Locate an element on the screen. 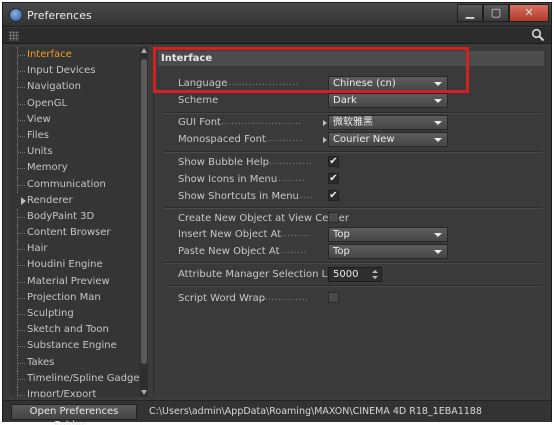 The image size is (554, 425). sidebar-item-label: Hair is located at coordinates (37, 249).